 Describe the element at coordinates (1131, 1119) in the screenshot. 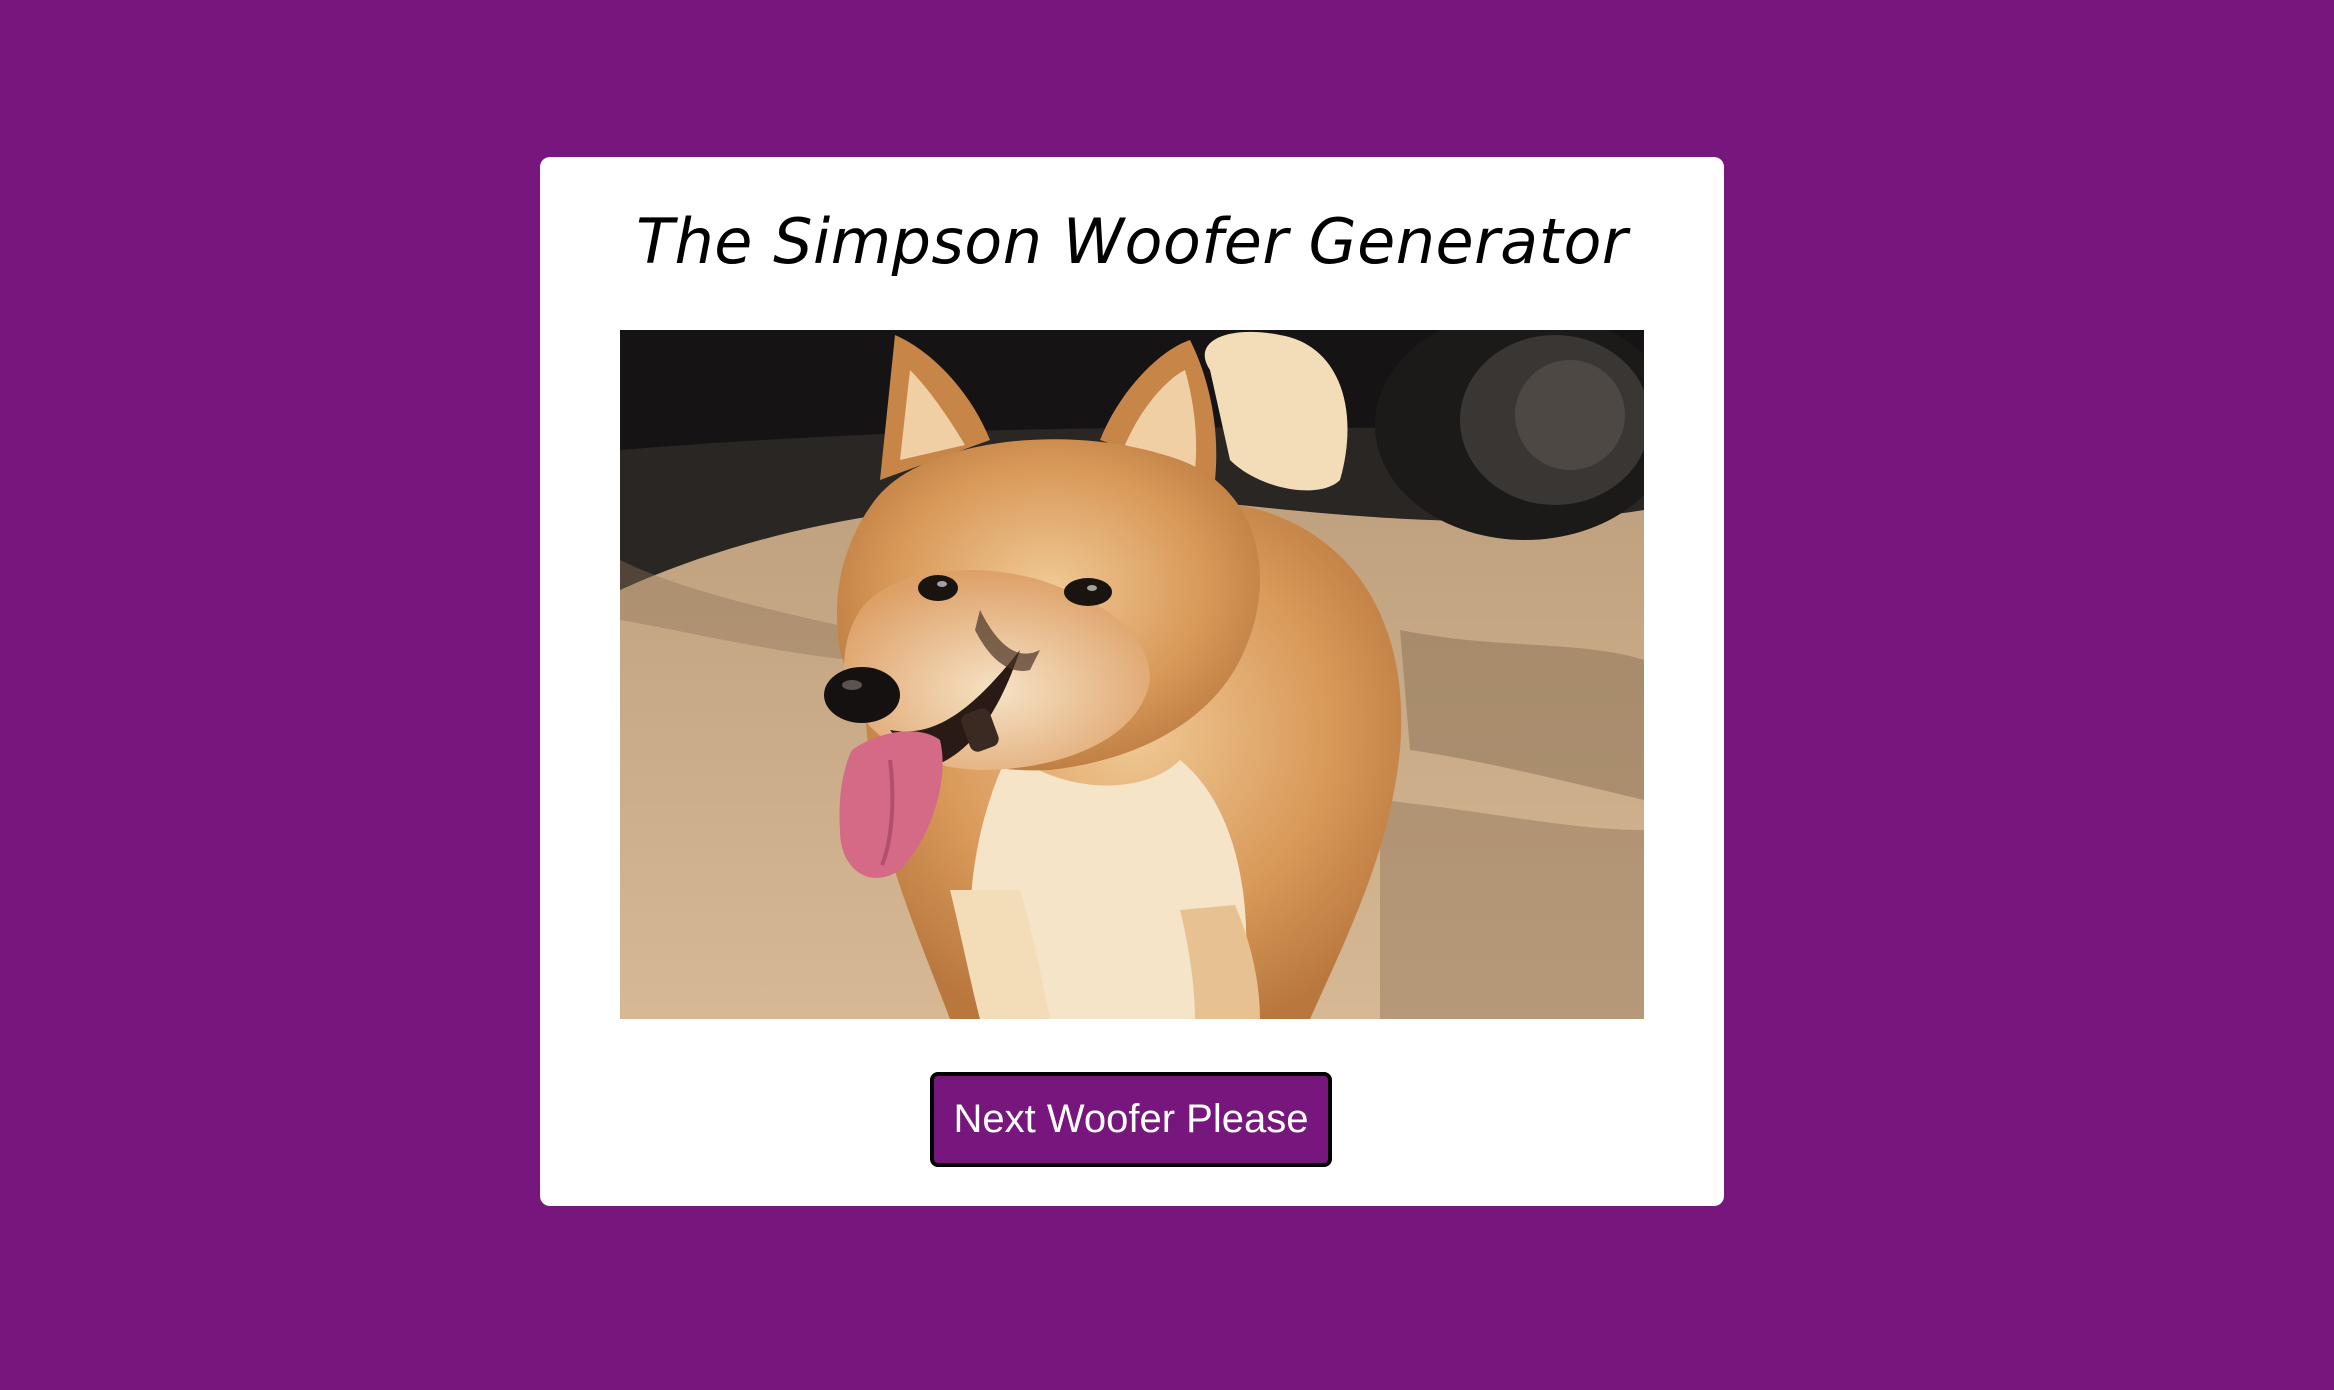

I see `next-woofer-button: Next Woofer Please` at that location.